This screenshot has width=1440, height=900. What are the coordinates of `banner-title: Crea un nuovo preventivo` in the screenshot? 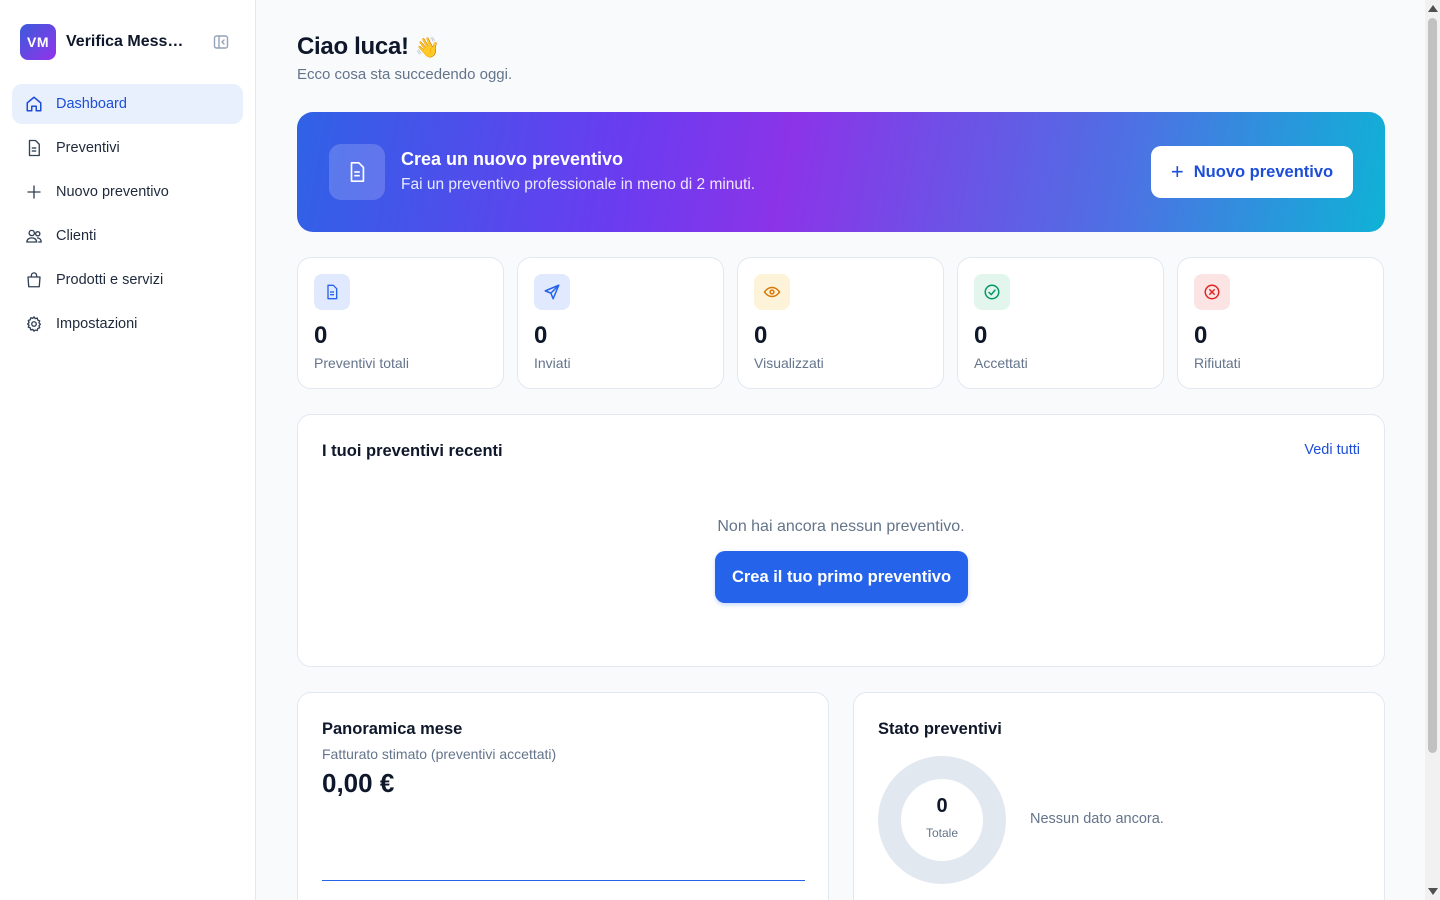 It's located at (512, 159).